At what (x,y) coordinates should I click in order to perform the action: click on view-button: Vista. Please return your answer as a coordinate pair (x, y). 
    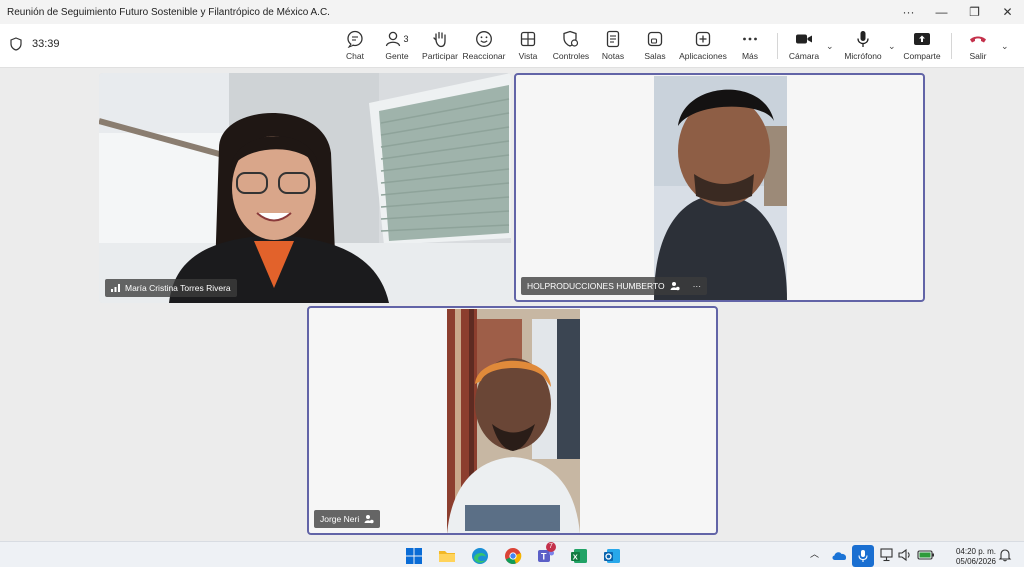
    Looking at the image, I should click on (528, 44).